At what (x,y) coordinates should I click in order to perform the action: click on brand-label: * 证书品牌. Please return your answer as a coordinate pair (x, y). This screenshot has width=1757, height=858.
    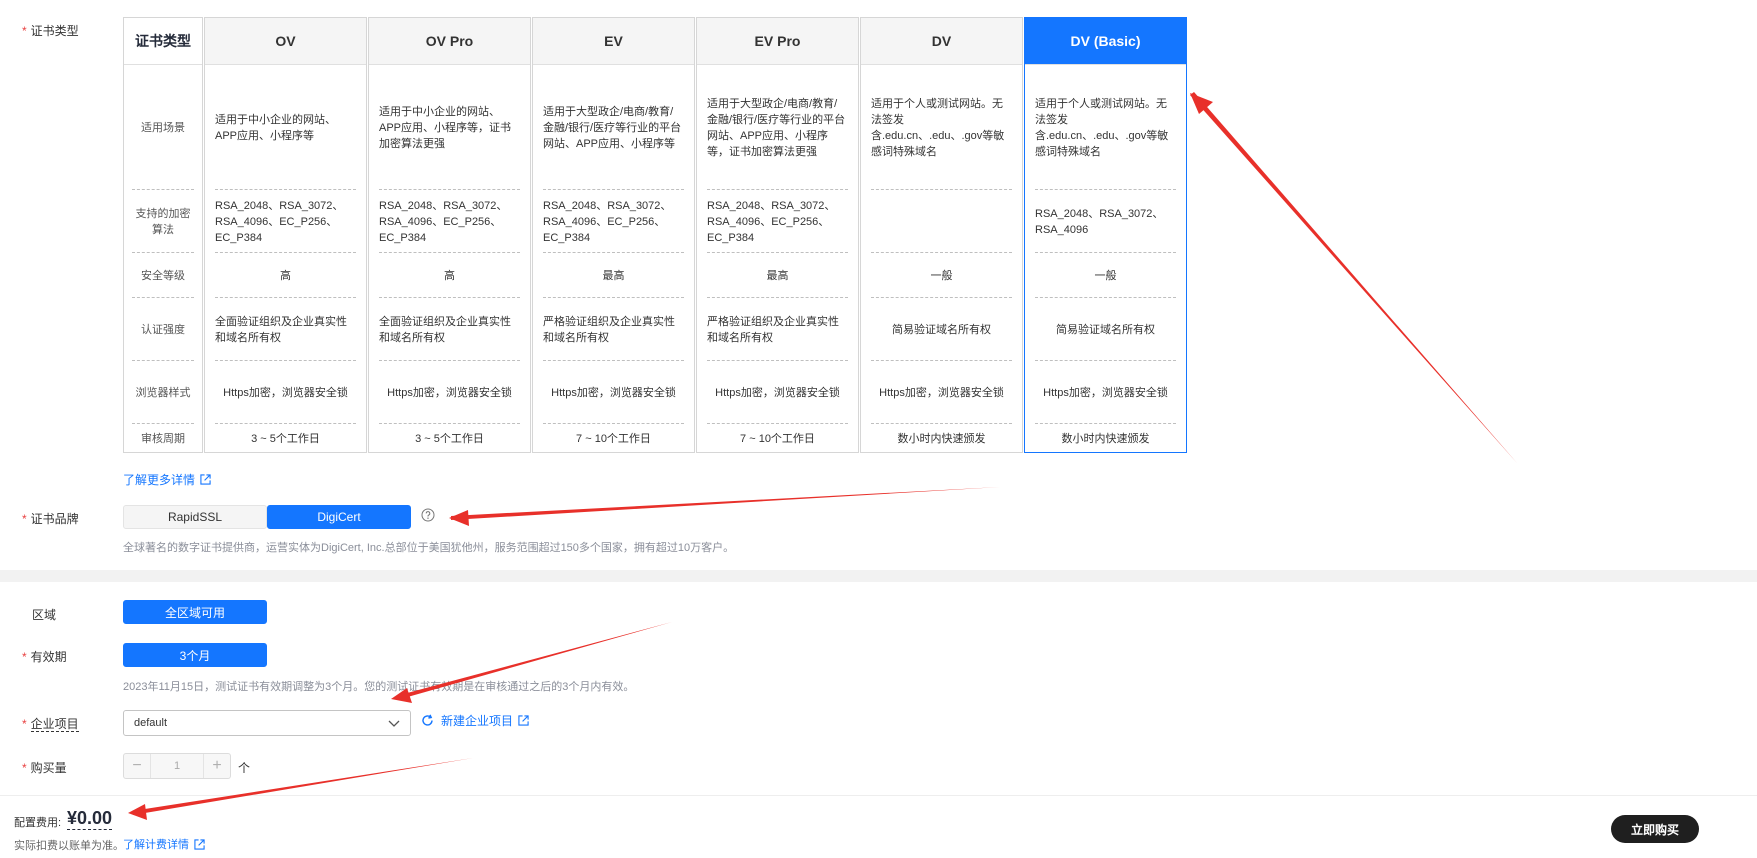
    Looking at the image, I should click on (50, 519).